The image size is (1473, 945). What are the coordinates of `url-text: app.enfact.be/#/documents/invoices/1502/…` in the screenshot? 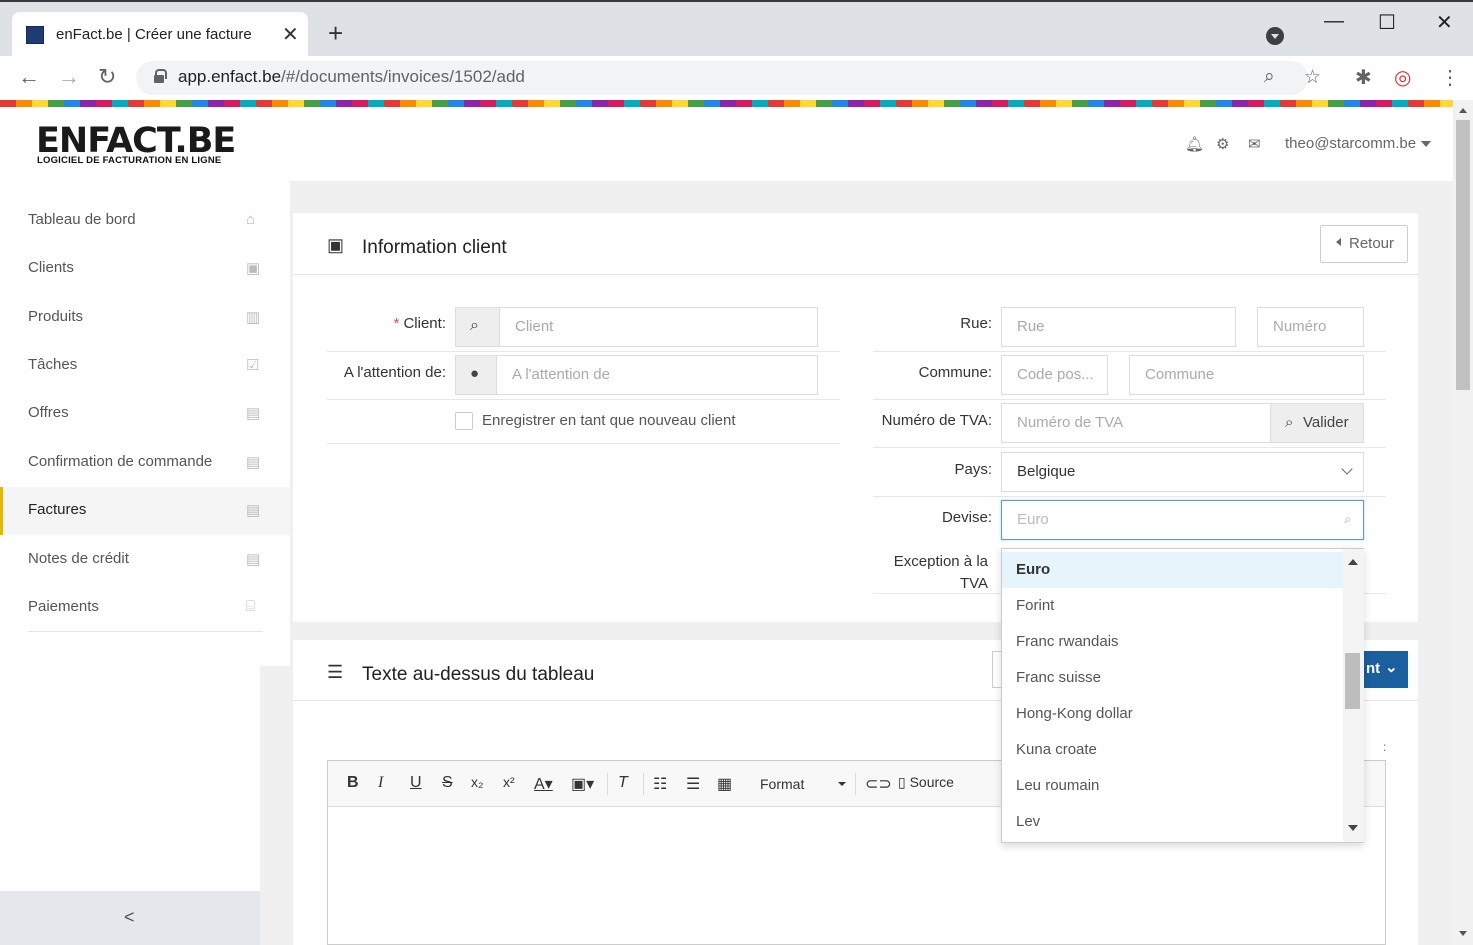 It's located at (351, 77).